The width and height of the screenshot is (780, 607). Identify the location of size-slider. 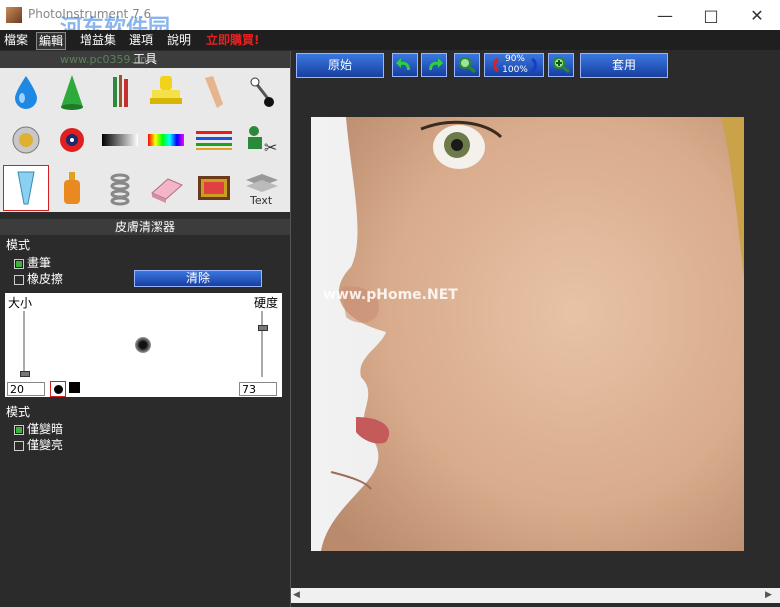
(24, 344).